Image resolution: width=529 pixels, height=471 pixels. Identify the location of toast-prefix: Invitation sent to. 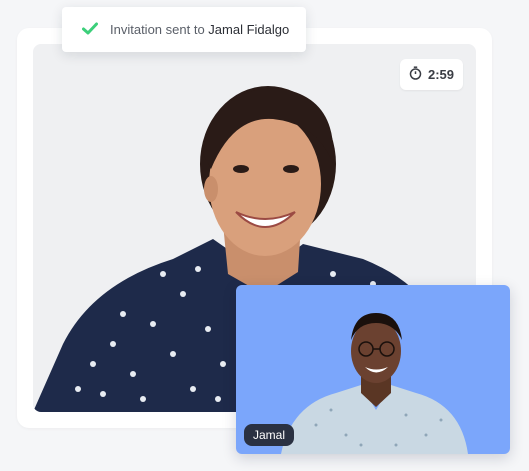
(157, 29).